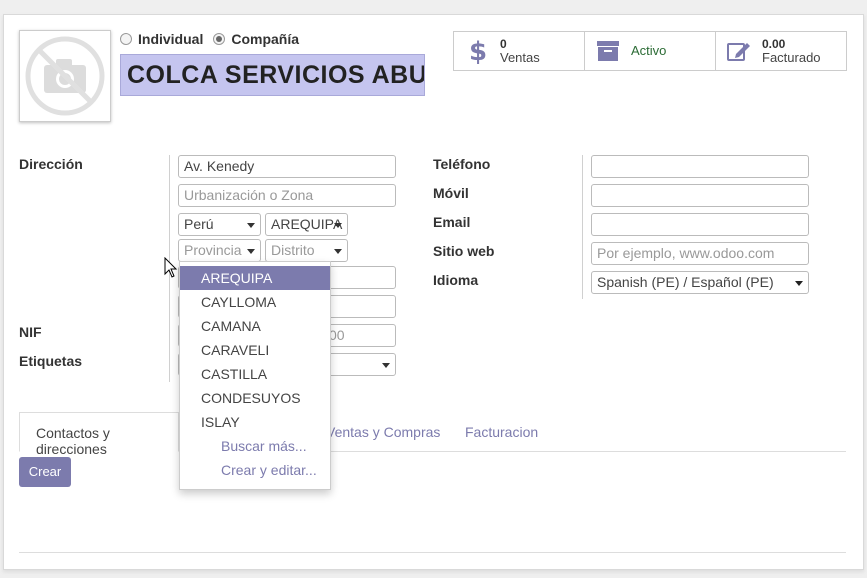 The image size is (867, 578). Describe the element at coordinates (287, 166) in the screenshot. I see `street-input: Av. Kenedy` at that location.